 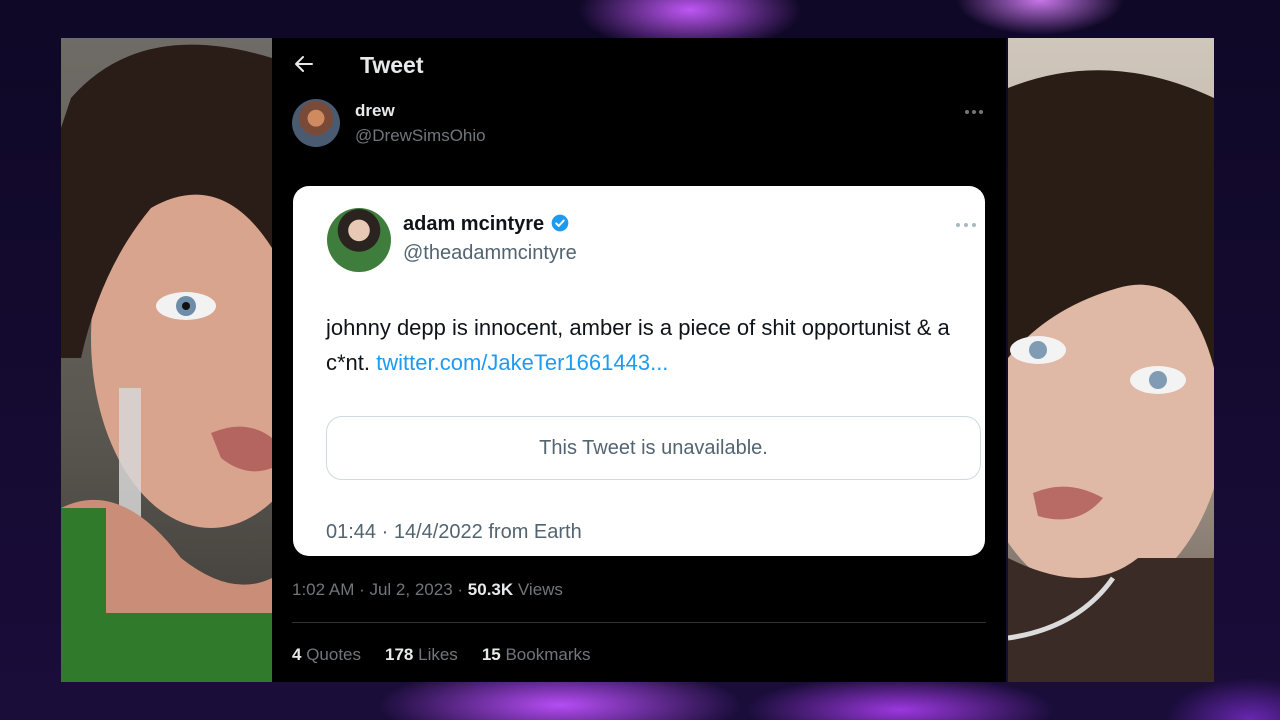 What do you see at coordinates (473, 224) in the screenshot?
I see `quoted-author-name: adam mcintyre` at bounding box center [473, 224].